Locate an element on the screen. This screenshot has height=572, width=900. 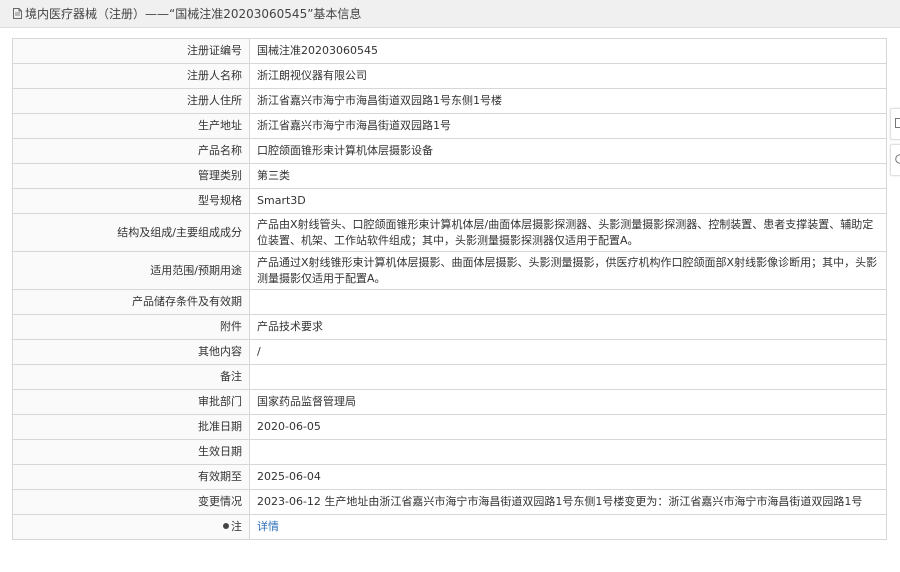
table-row: 产品名称 口腔颌面锥形束计算机体层摄影设备 is located at coordinates (449, 151).